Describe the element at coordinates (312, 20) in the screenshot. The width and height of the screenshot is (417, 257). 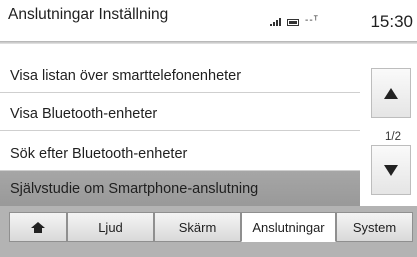
I see `network-status: --ᵀ` at that location.